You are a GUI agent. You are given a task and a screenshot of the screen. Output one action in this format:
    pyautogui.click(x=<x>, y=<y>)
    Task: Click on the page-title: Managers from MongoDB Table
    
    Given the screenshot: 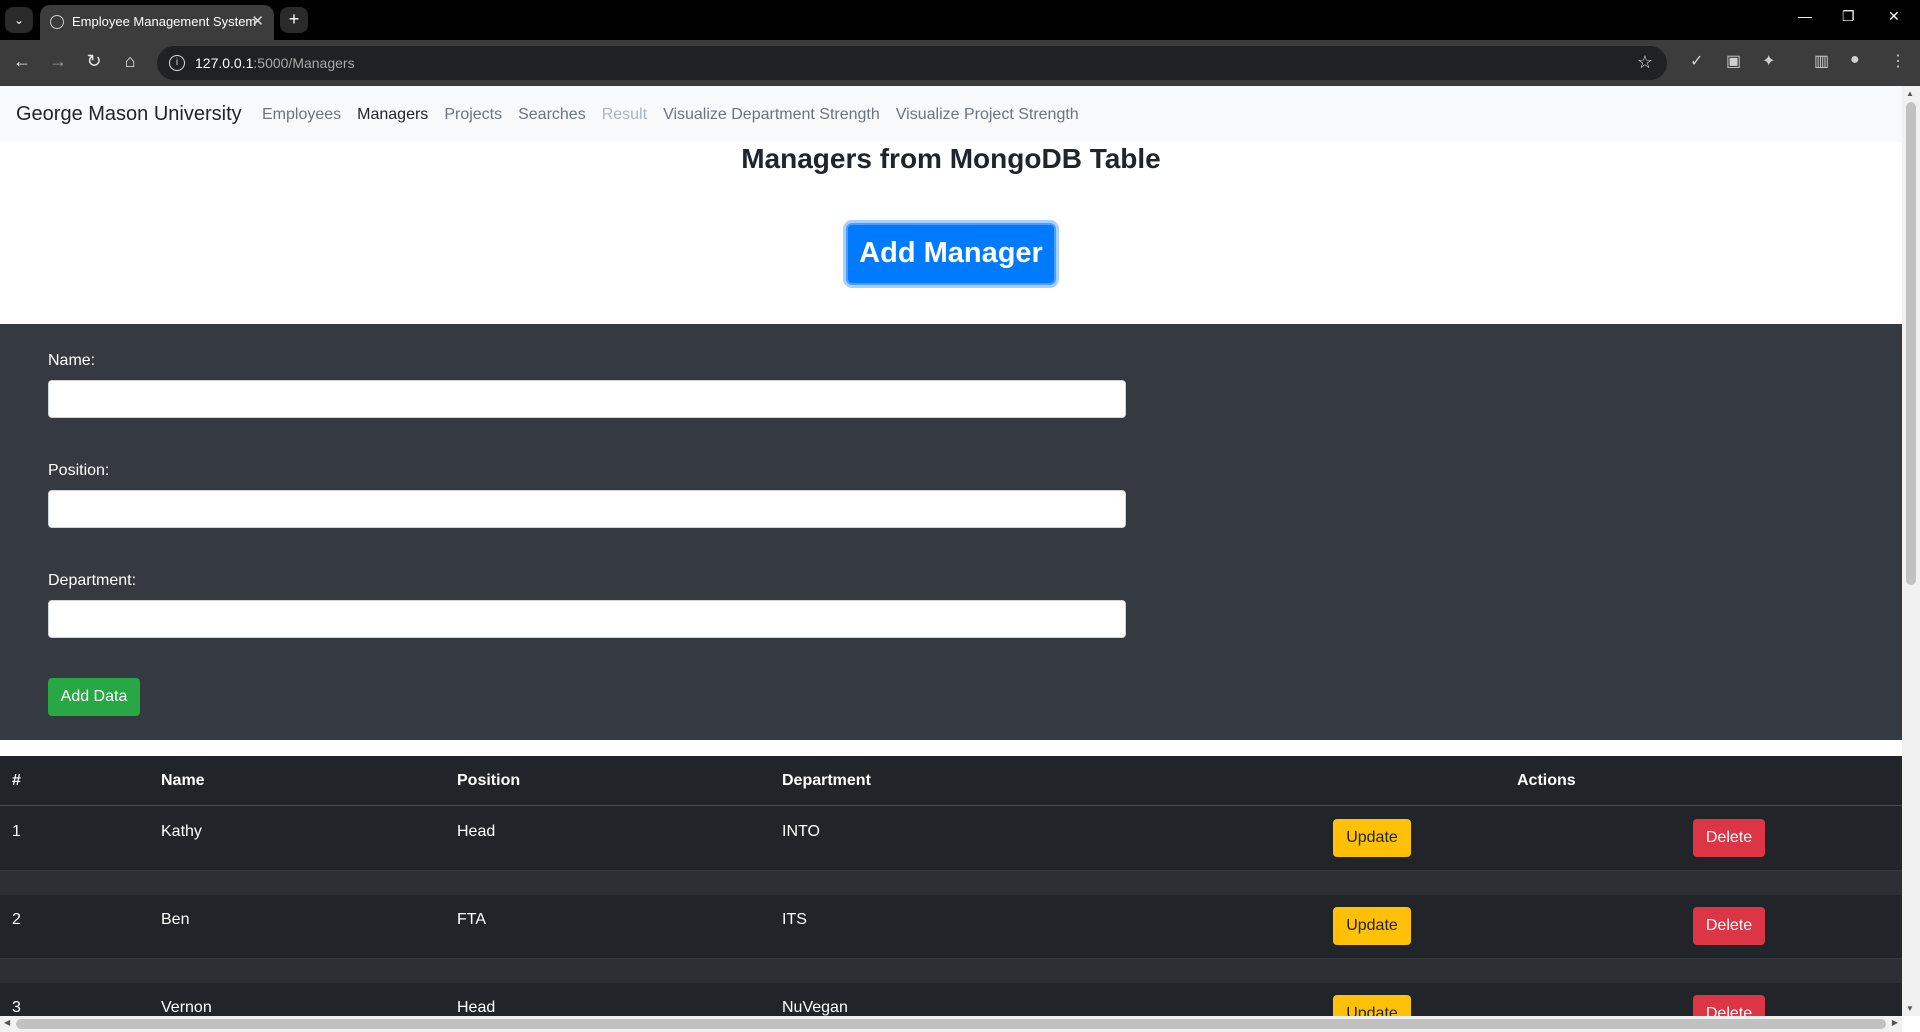 What is the action you would take?
    pyautogui.click(x=951, y=158)
    